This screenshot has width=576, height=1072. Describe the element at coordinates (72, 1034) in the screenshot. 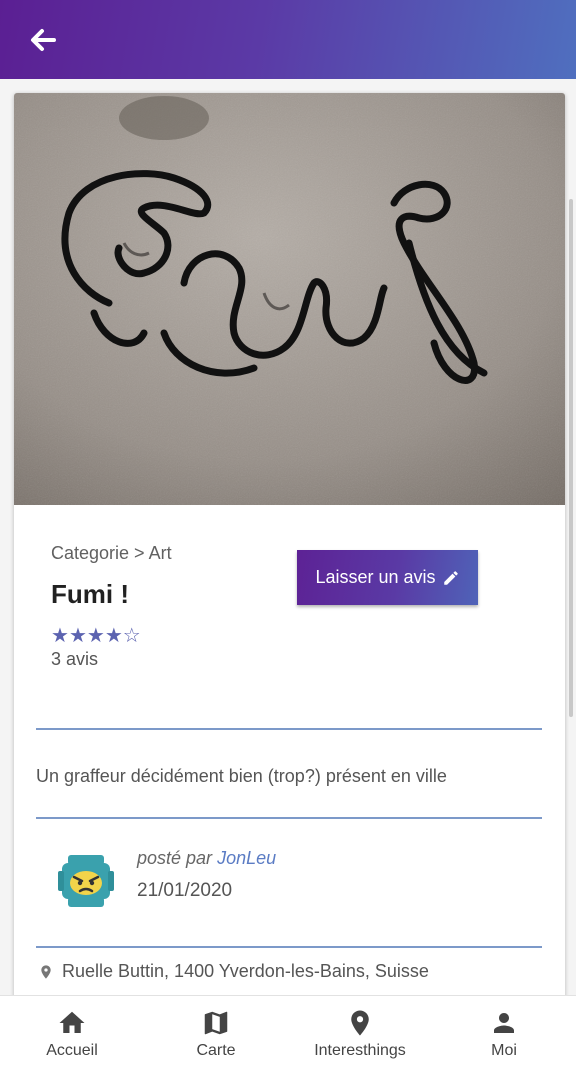

I see `nav-item-accueil: Accueil` at that location.